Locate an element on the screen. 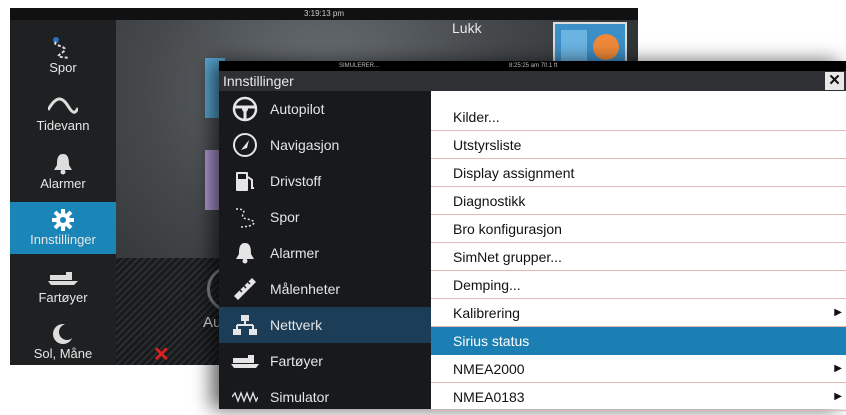  status-bar: SIMULERER... 8:25:25 am 70.1 ft is located at coordinates (532, 66).